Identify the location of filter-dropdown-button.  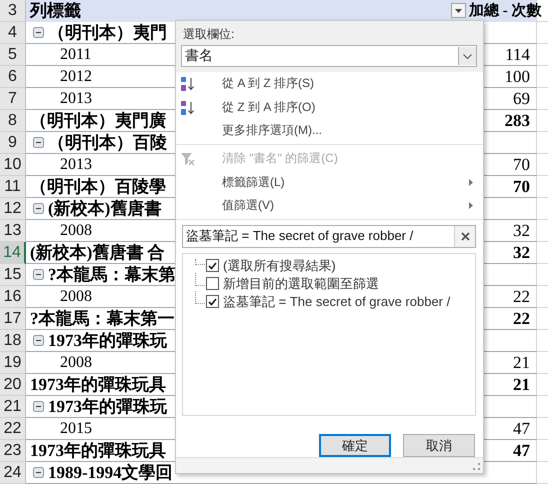
(458, 10).